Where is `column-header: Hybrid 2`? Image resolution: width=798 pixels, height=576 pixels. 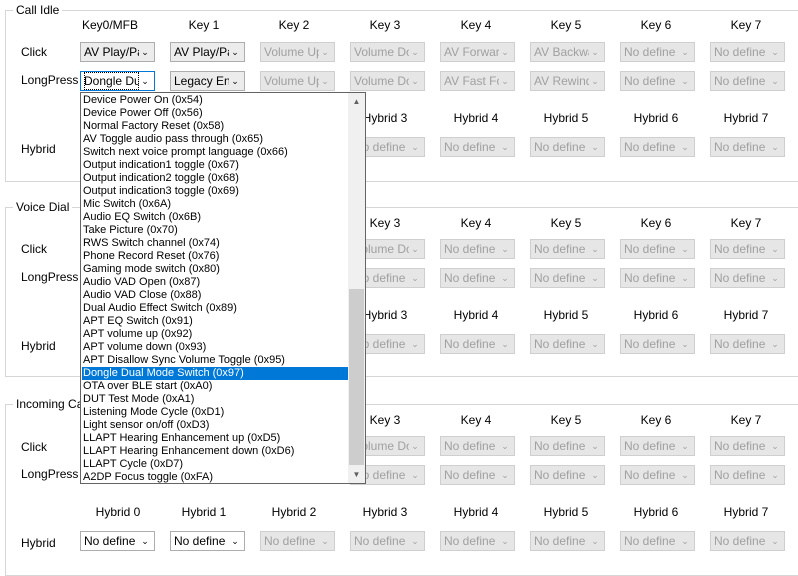
column-header: Hybrid 2 is located at coordinates (294, 512).